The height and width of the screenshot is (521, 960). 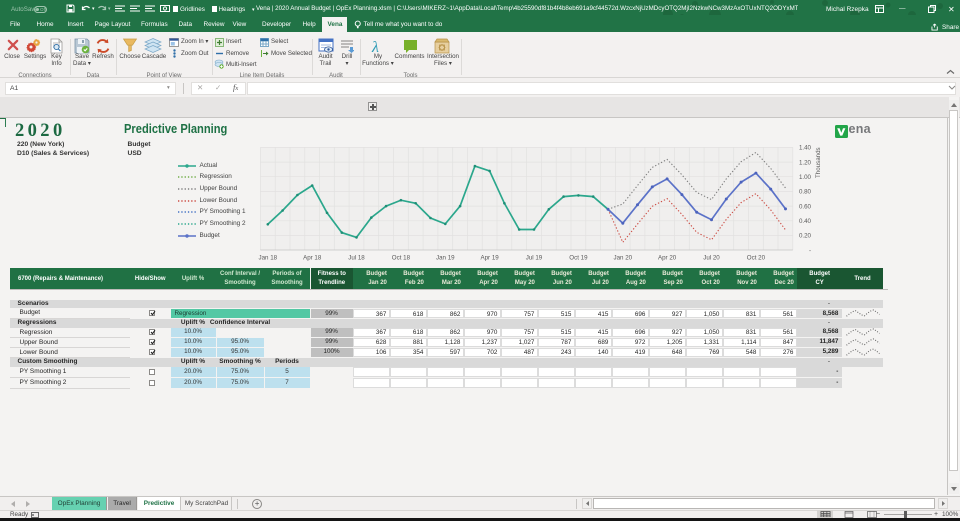 What do you see at coordinates (805, 177) in the screenshot?
I see `svg-text: 1.00` at bounding box center [805, 177].